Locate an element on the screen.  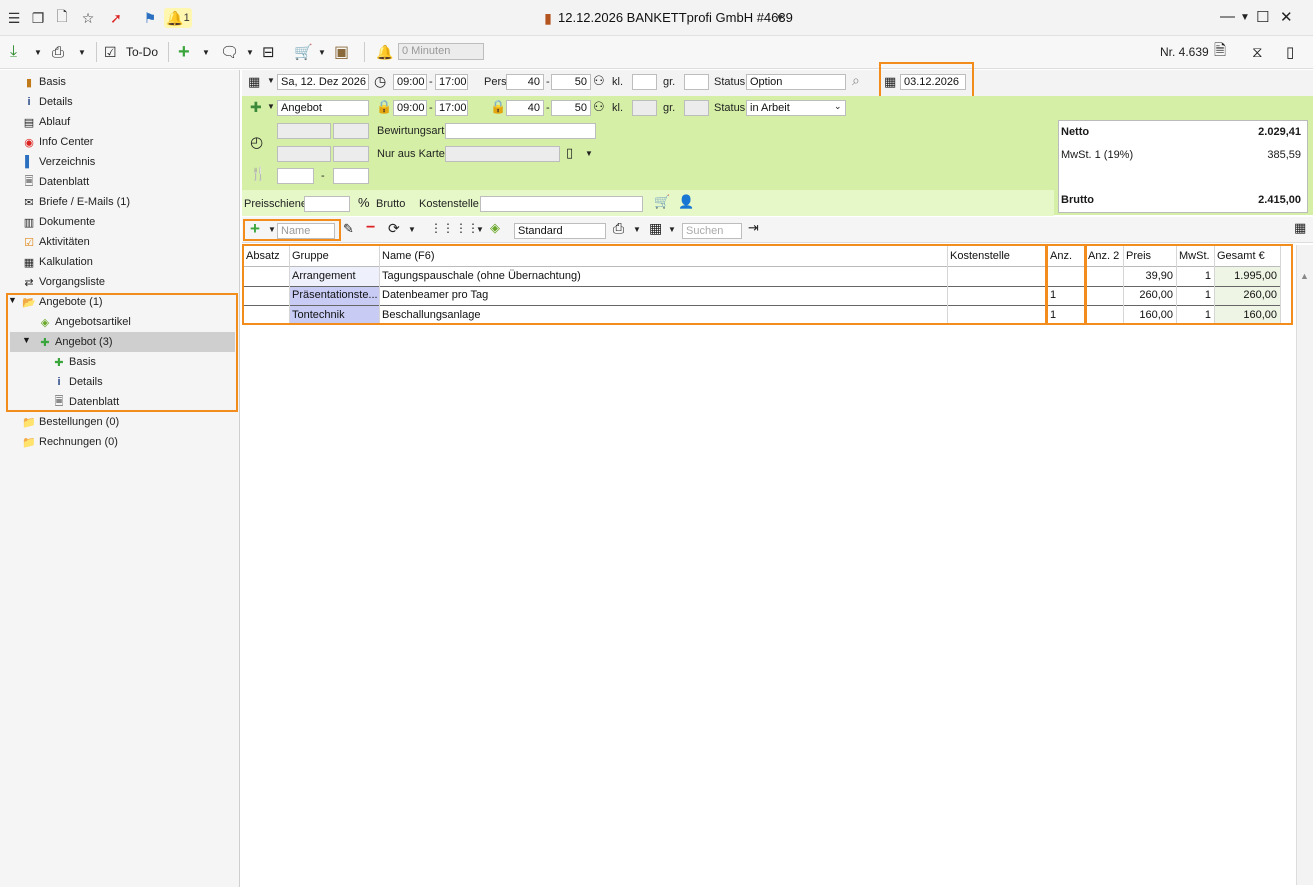
offer-dropdown-icon: ▼ is located at coordinates (271, 106).